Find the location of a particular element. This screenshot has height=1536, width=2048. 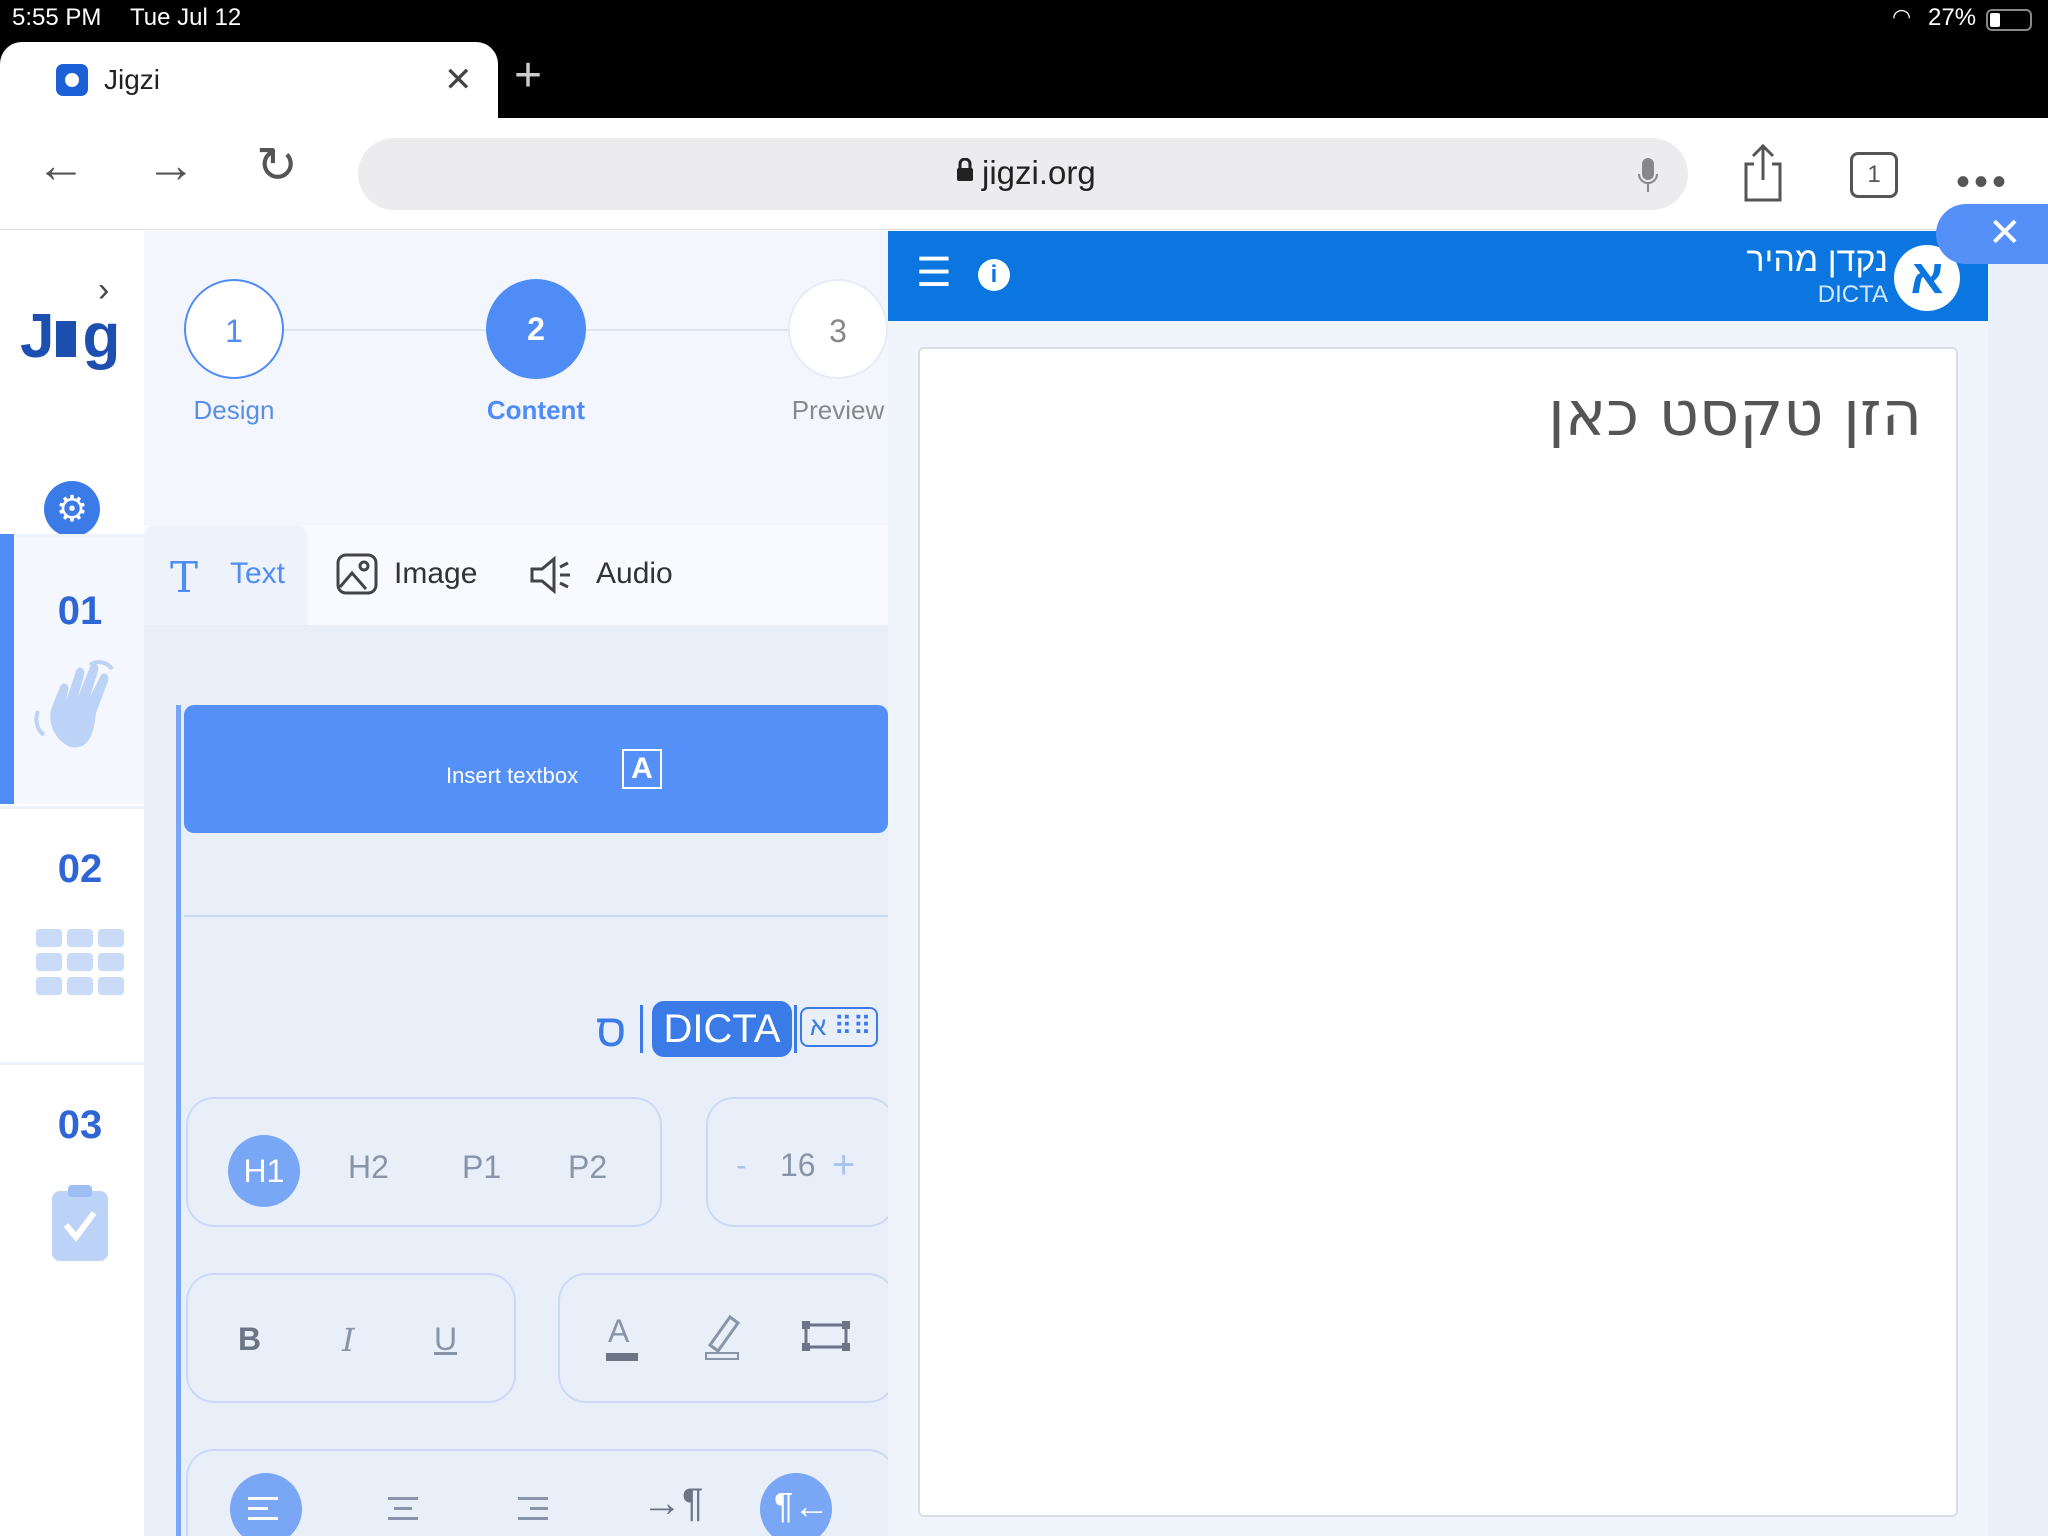

alignment-box: →¶ ¶← is located at coordinates (537, 1492).